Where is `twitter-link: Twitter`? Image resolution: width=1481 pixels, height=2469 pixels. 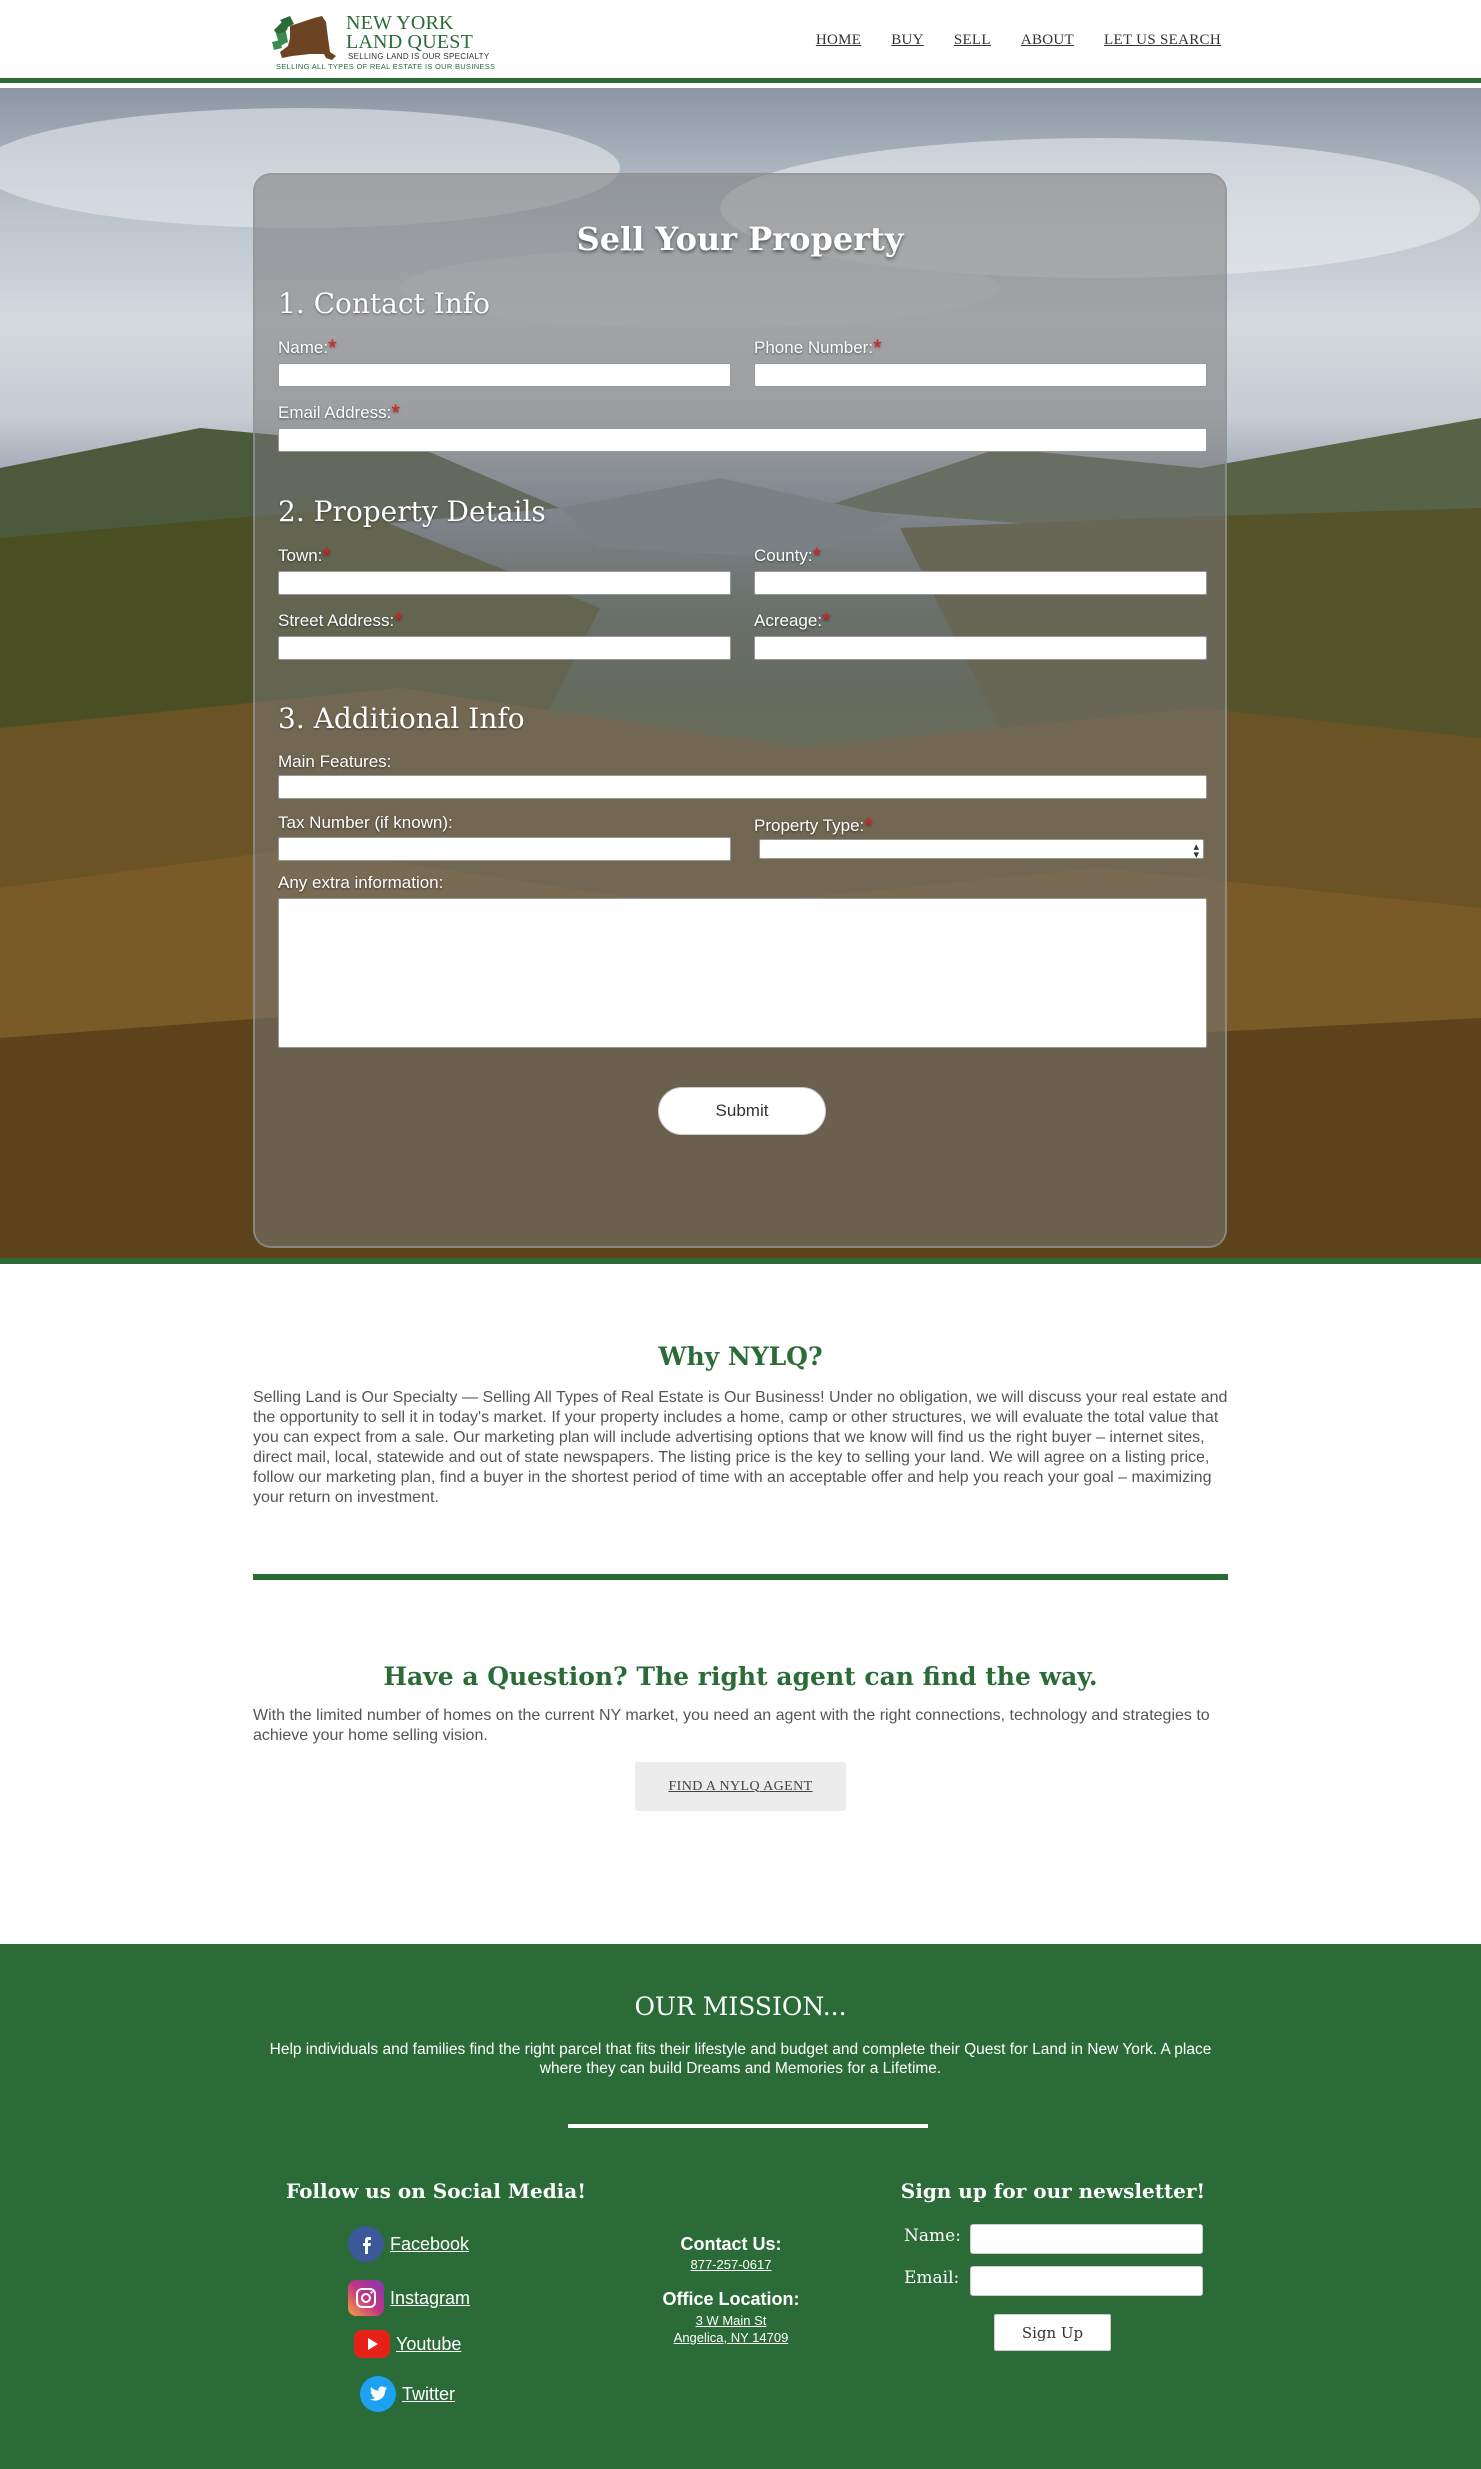
twitter-link: Twitter is located at coordinates (428, 2394).